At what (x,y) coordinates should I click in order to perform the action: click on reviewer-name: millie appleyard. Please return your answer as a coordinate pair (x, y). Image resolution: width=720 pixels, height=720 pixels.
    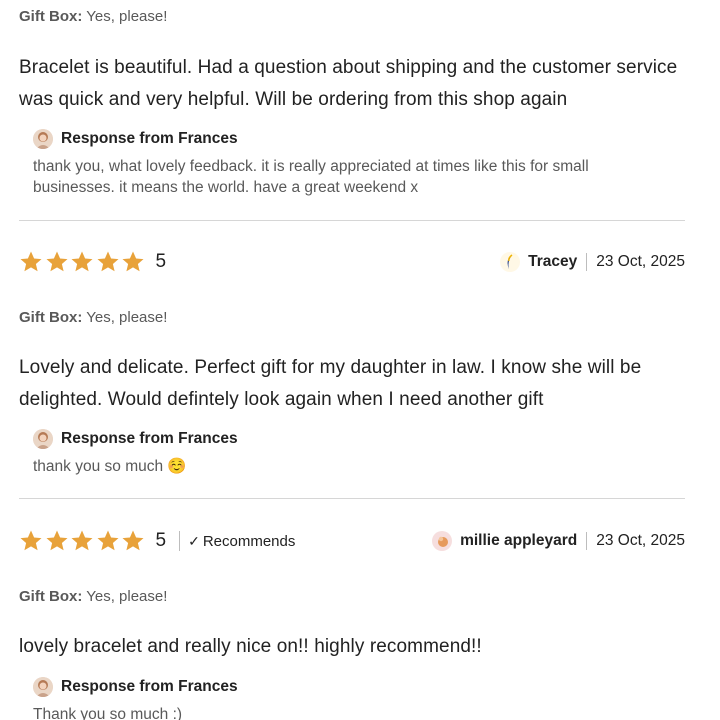
    Looking at the image, I should click on (518, 541).